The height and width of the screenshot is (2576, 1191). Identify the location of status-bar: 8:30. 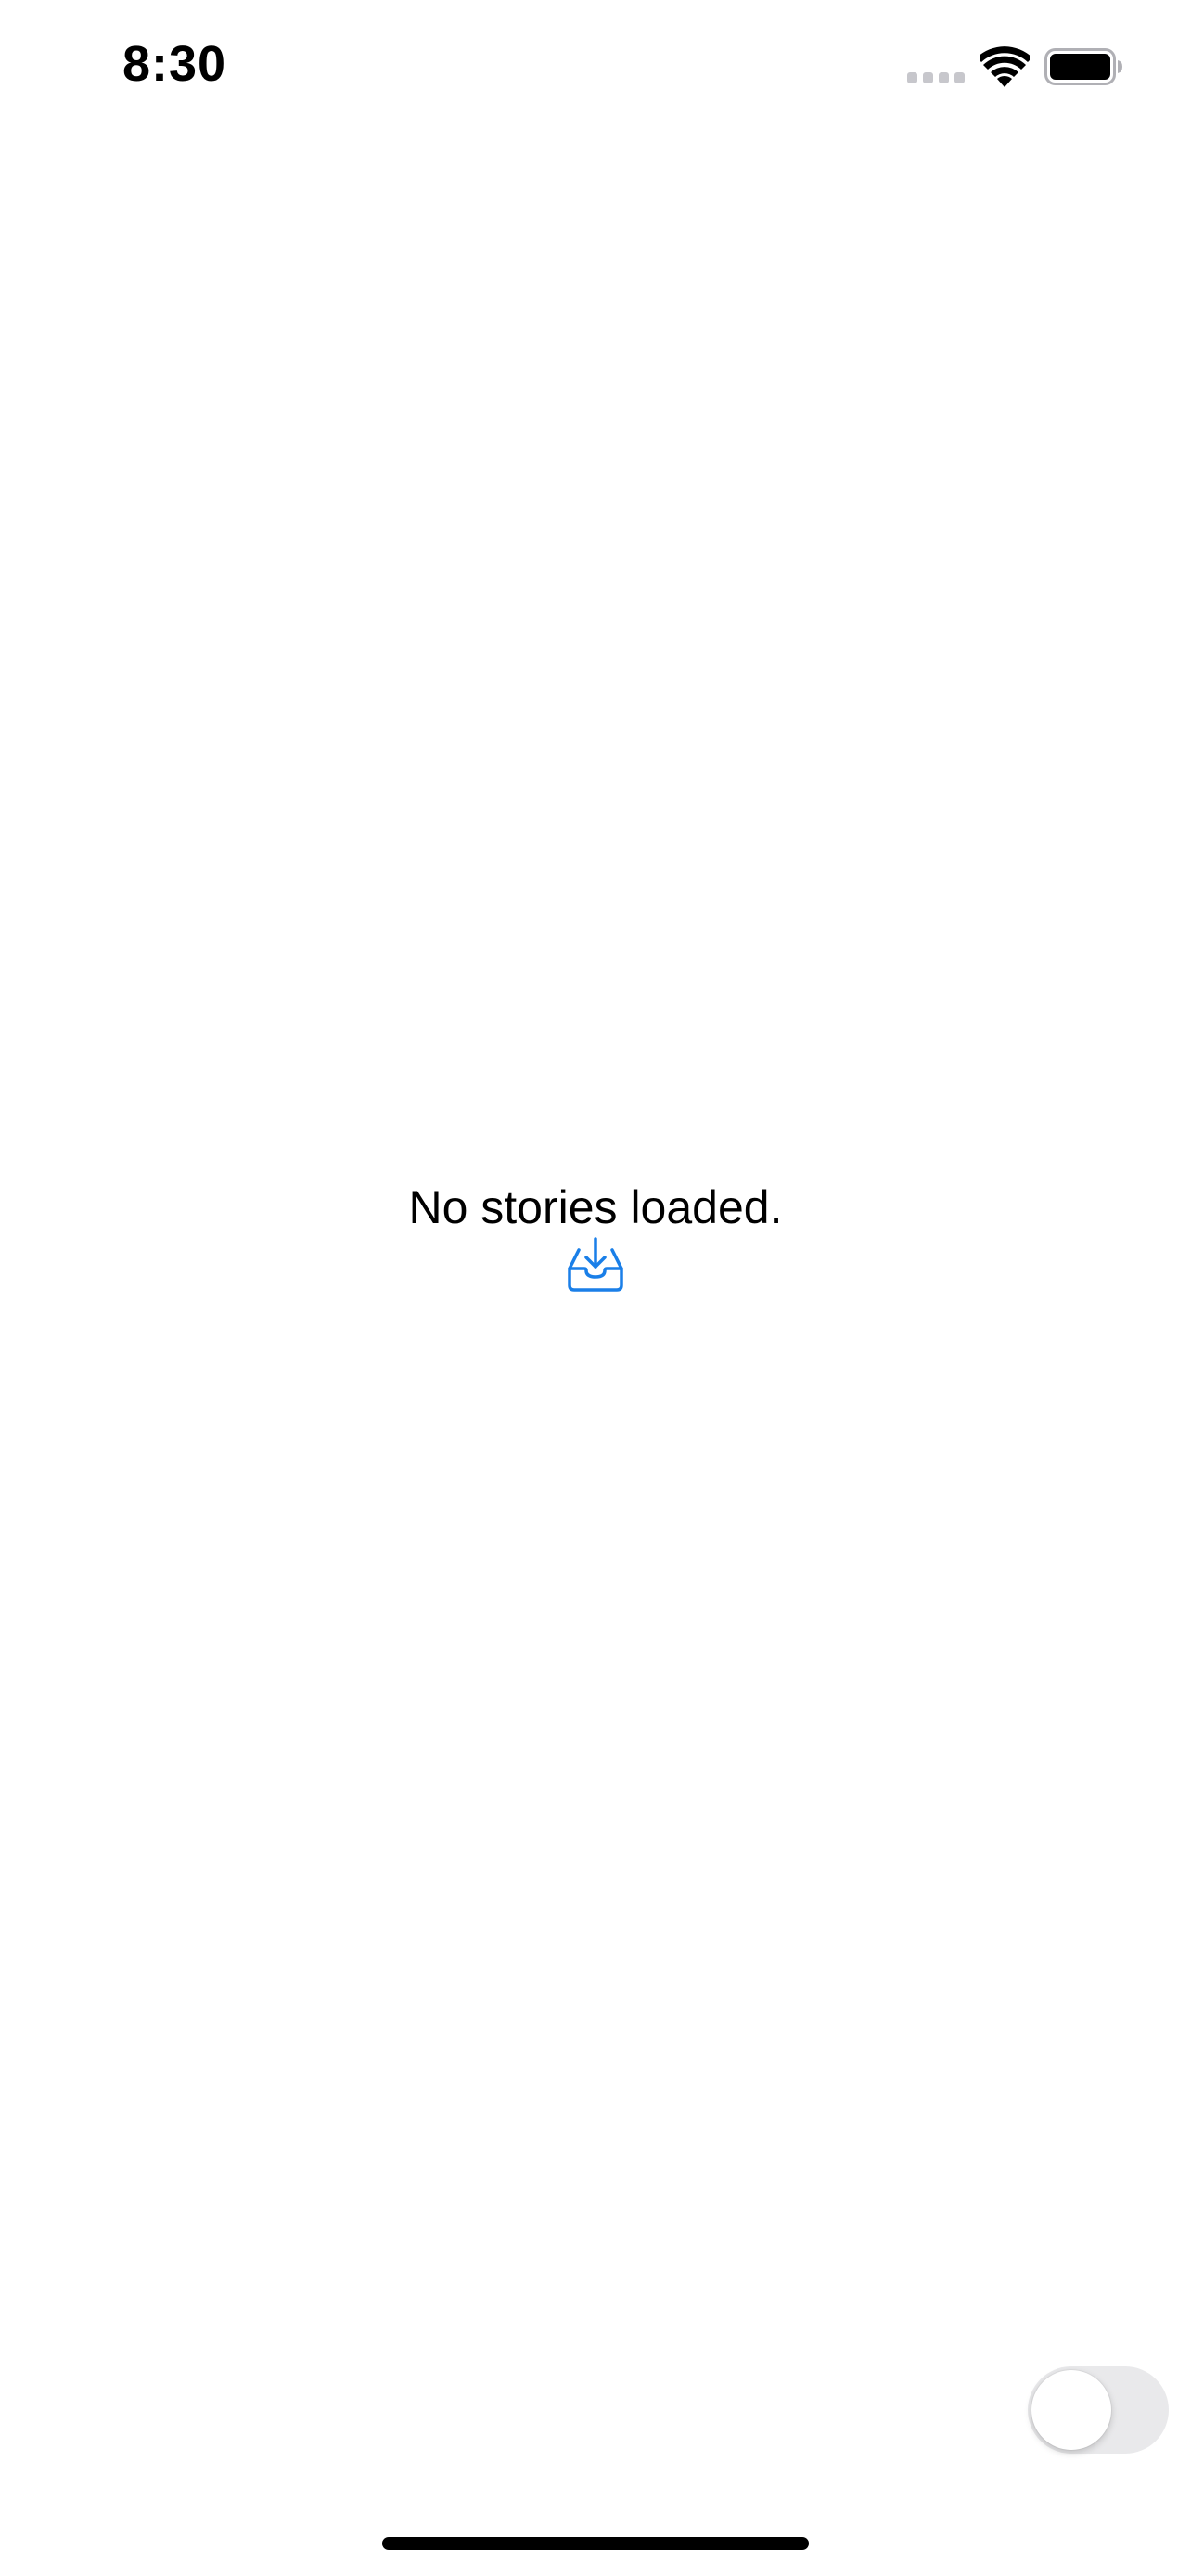
(595, 69).